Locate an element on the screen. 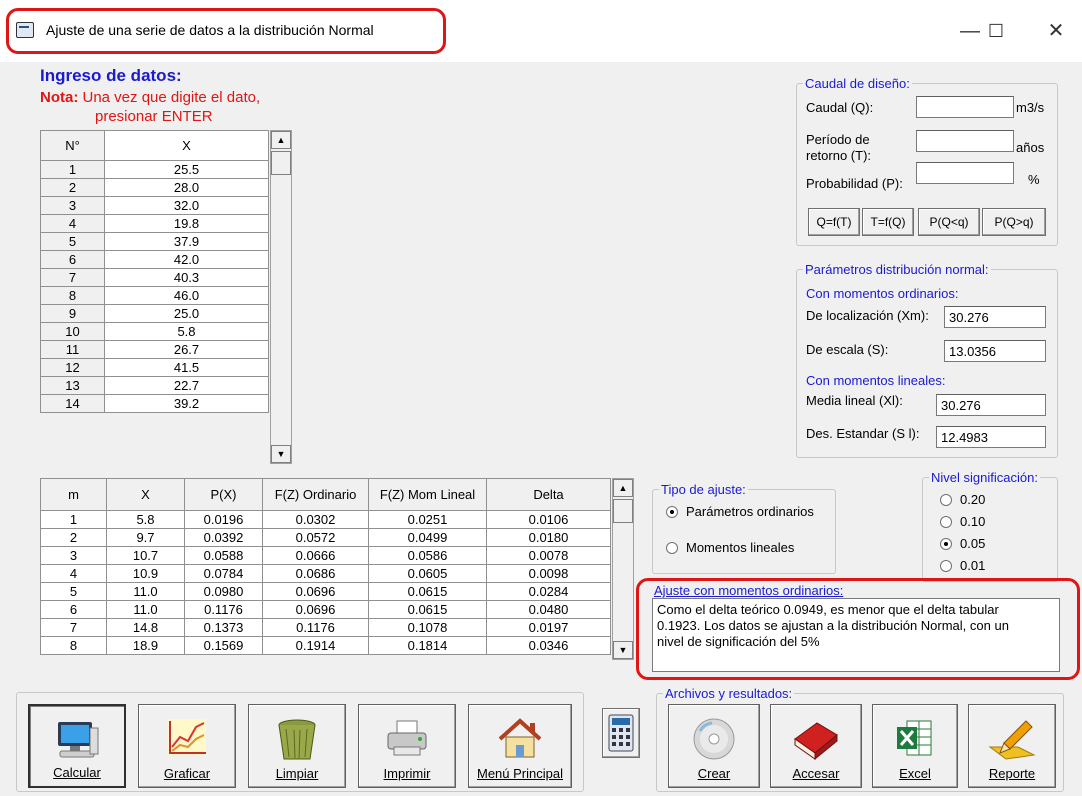  input-row: 9 25.0 is located at coordinates (154, 313).